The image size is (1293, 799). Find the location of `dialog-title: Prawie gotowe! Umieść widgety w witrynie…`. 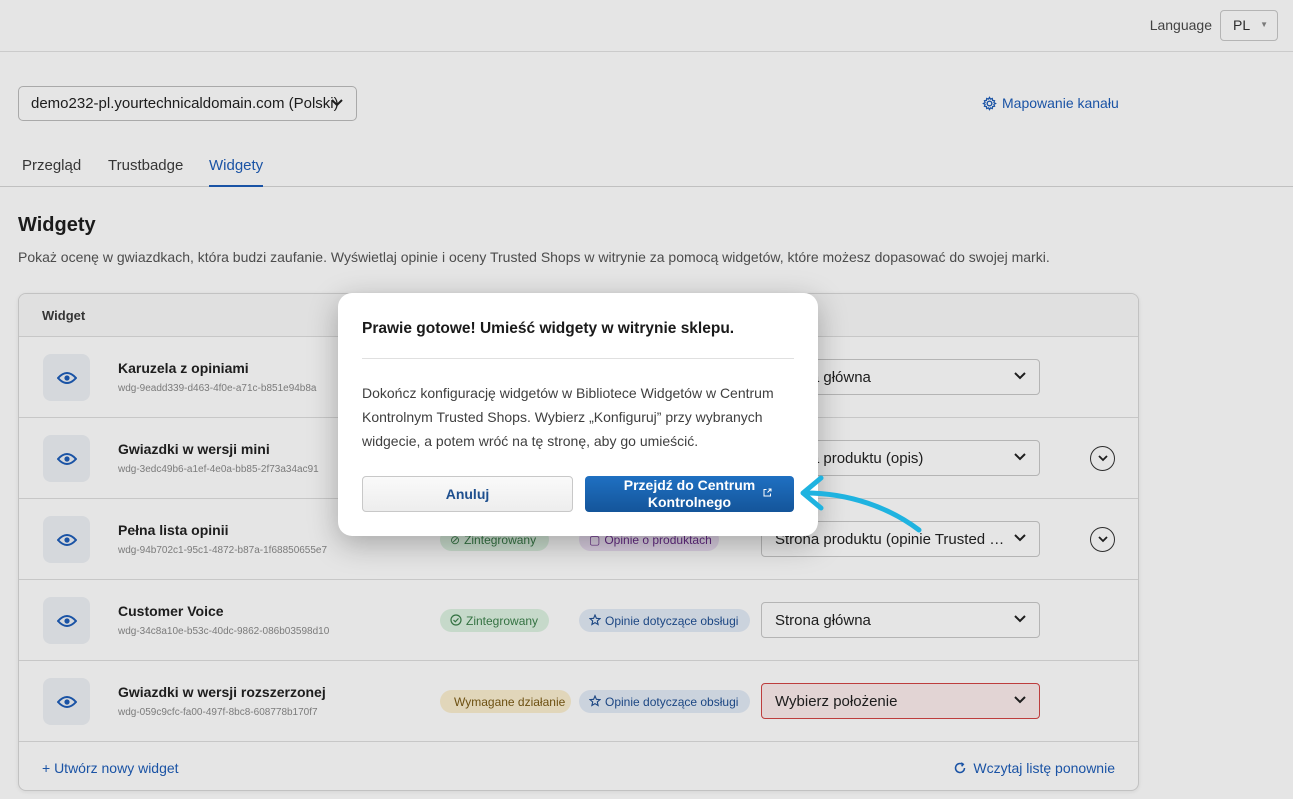

dialog-title: Prawie gotowe! Umieść widgety w witrynie… is located at coordinates (548, 328).